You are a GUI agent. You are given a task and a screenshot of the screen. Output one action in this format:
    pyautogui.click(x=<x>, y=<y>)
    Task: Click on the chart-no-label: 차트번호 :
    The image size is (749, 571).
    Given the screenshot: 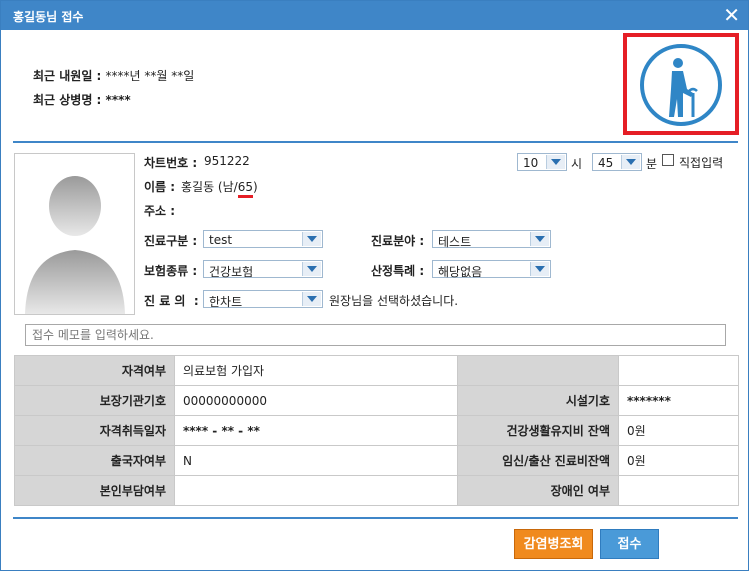 What is the action you would take?
    pyautogui.click(x=171, y=163)
    